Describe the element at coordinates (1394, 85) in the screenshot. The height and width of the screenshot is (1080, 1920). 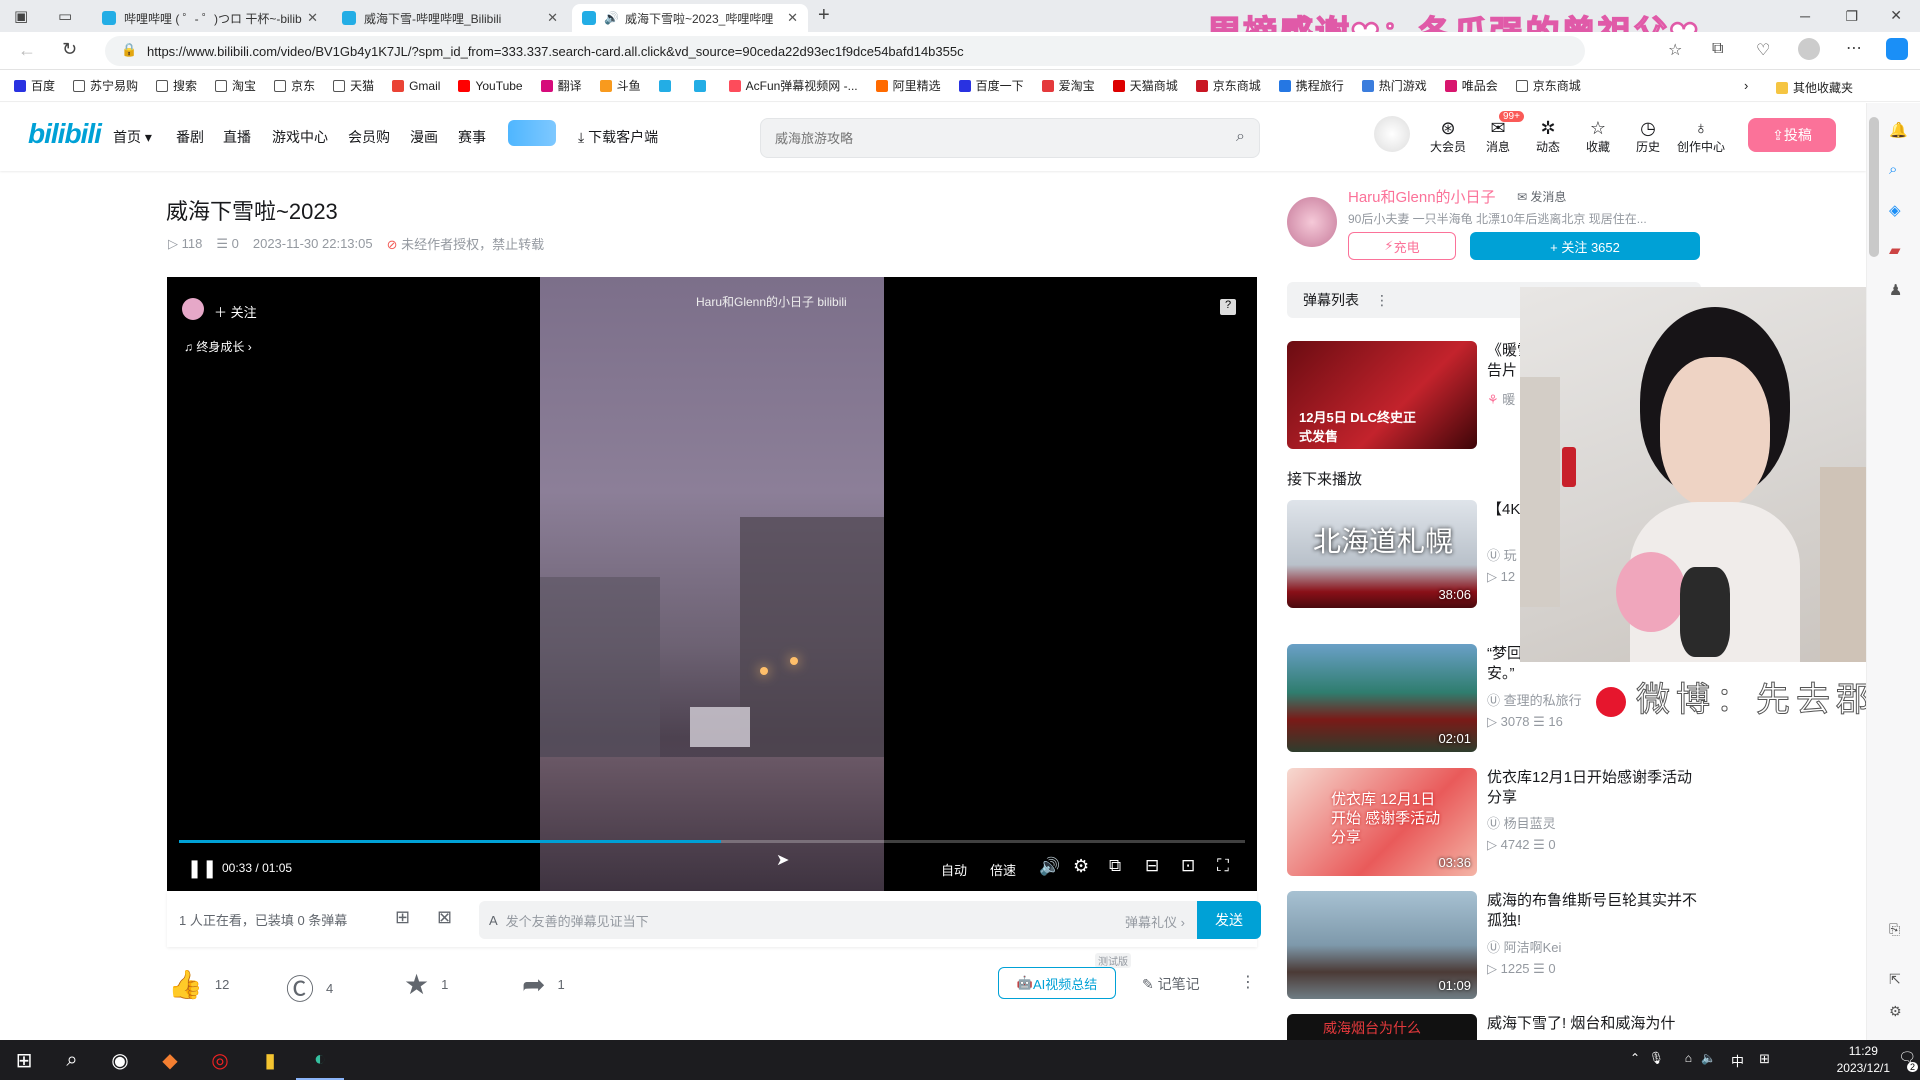
I see `bookmark-games: 热门游戏` at that location.